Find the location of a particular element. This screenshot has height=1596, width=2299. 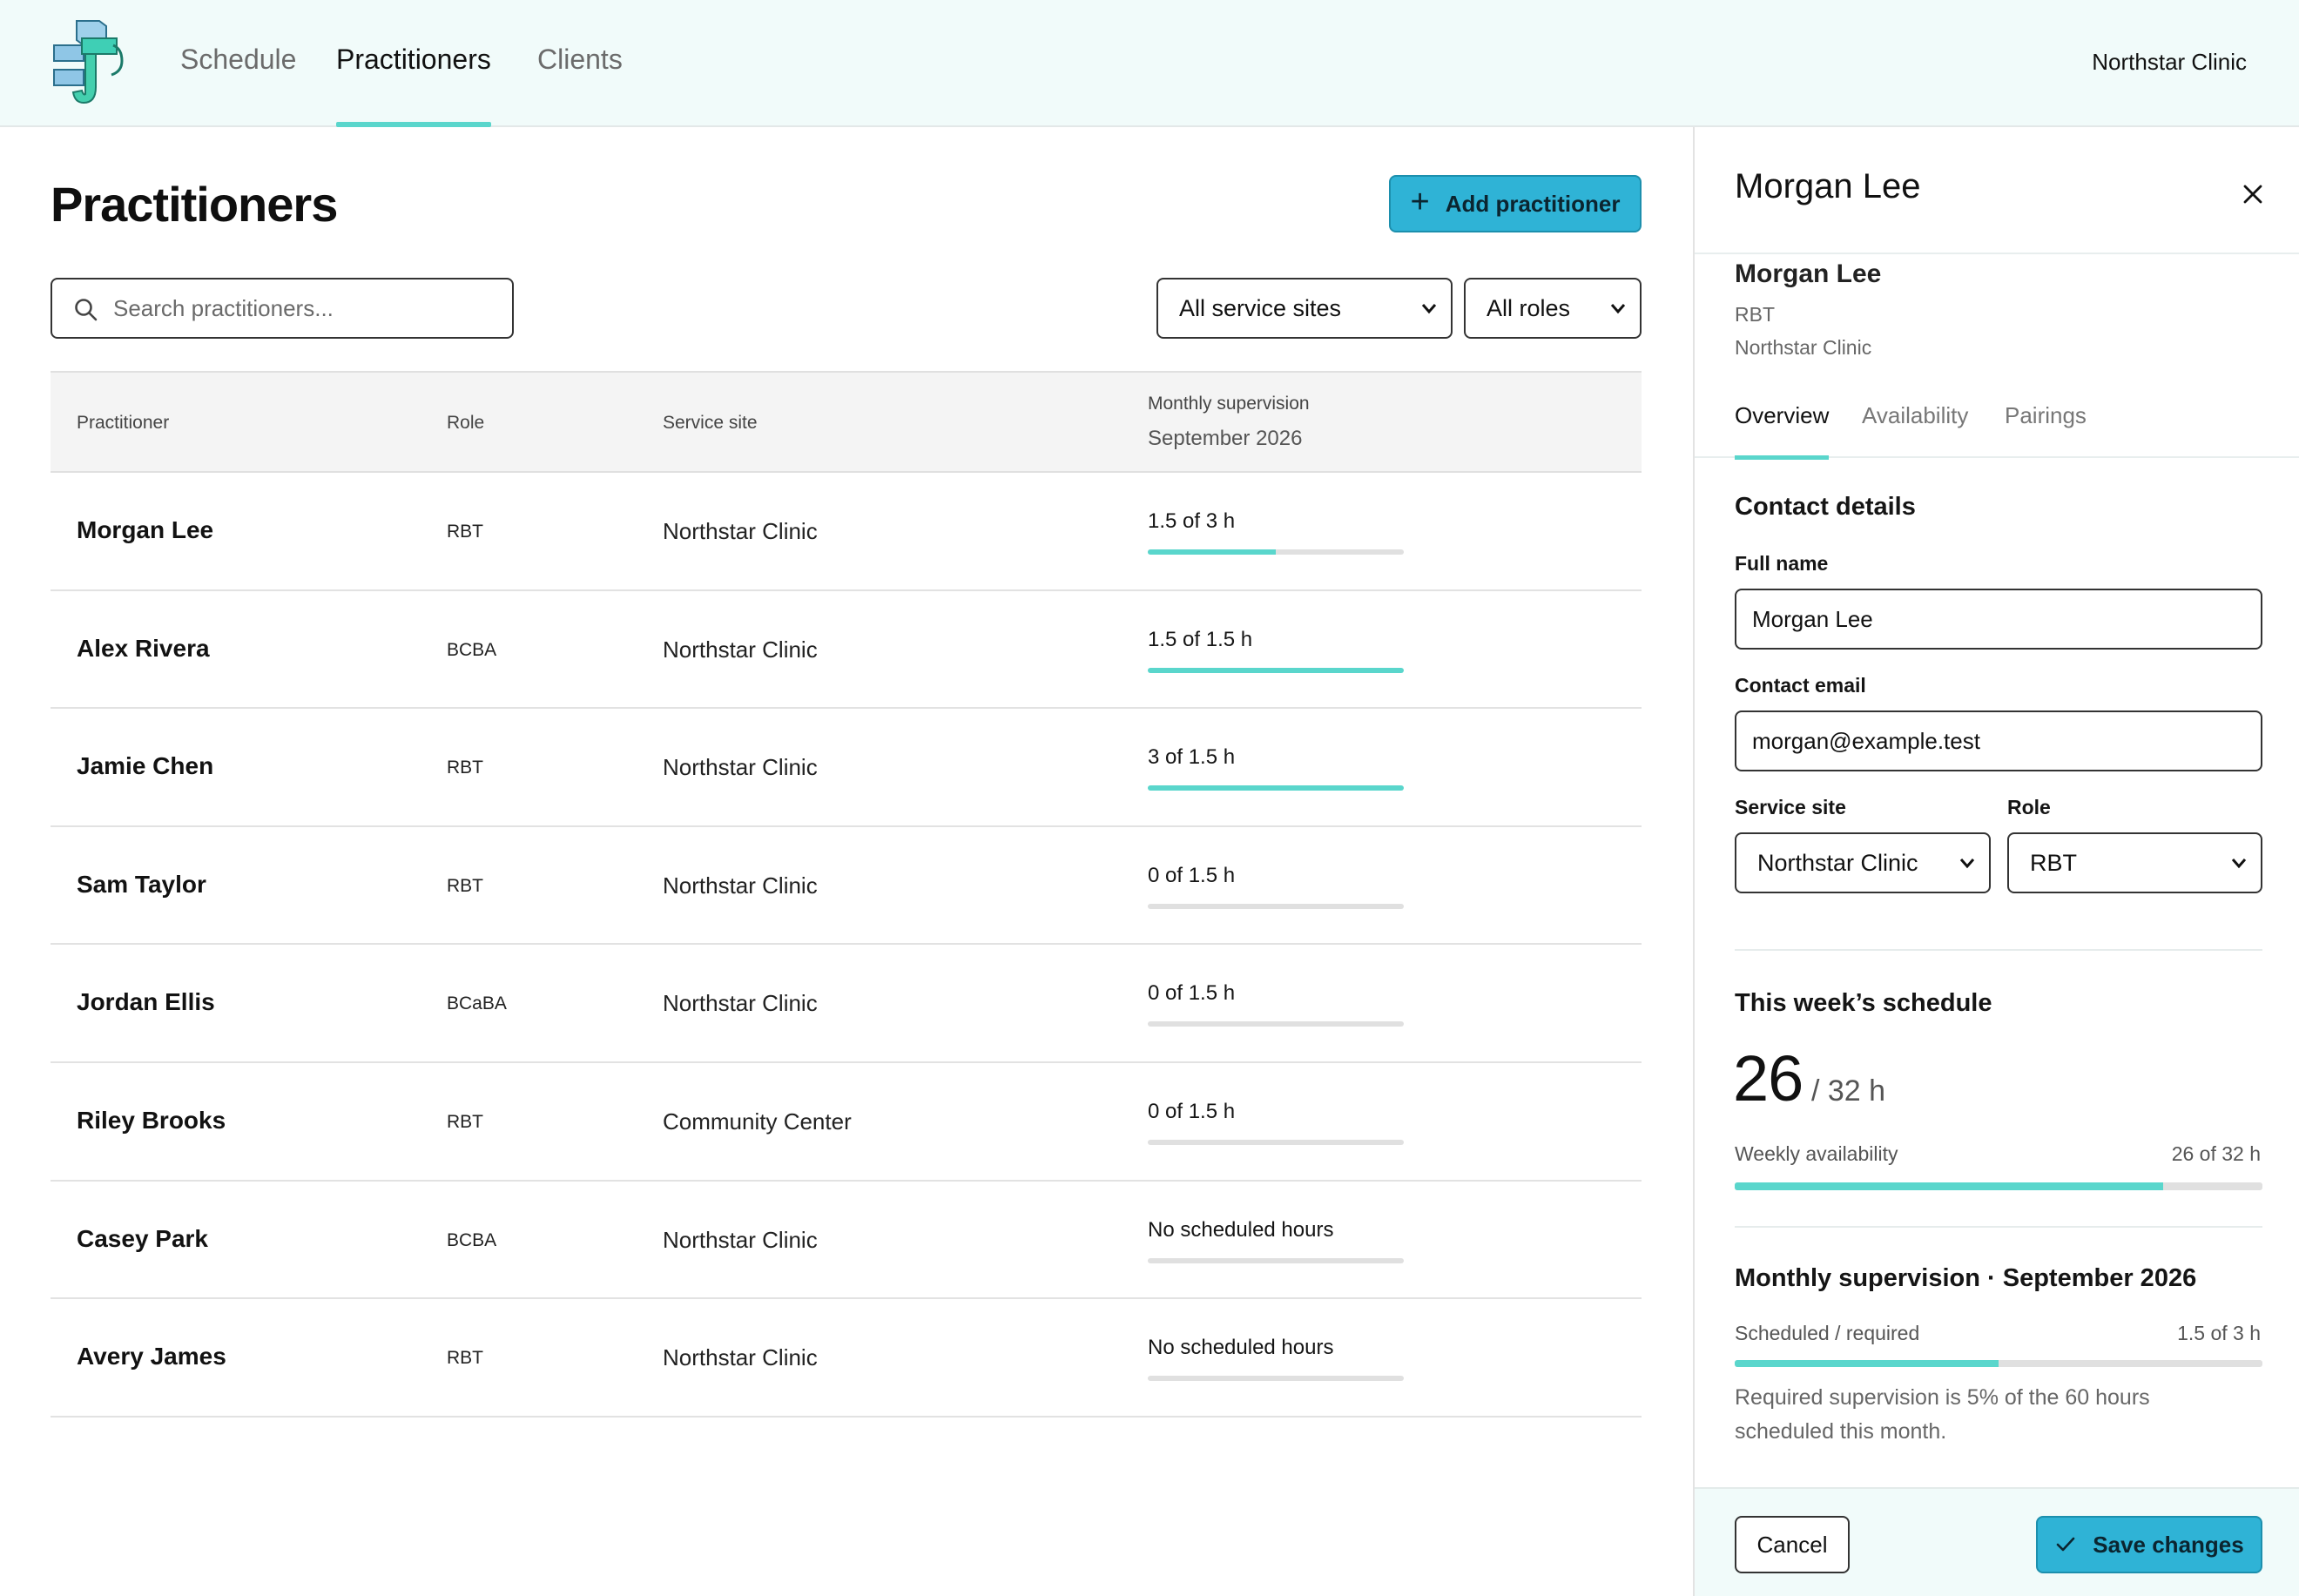

search-box is located at coordinates (282, 308).